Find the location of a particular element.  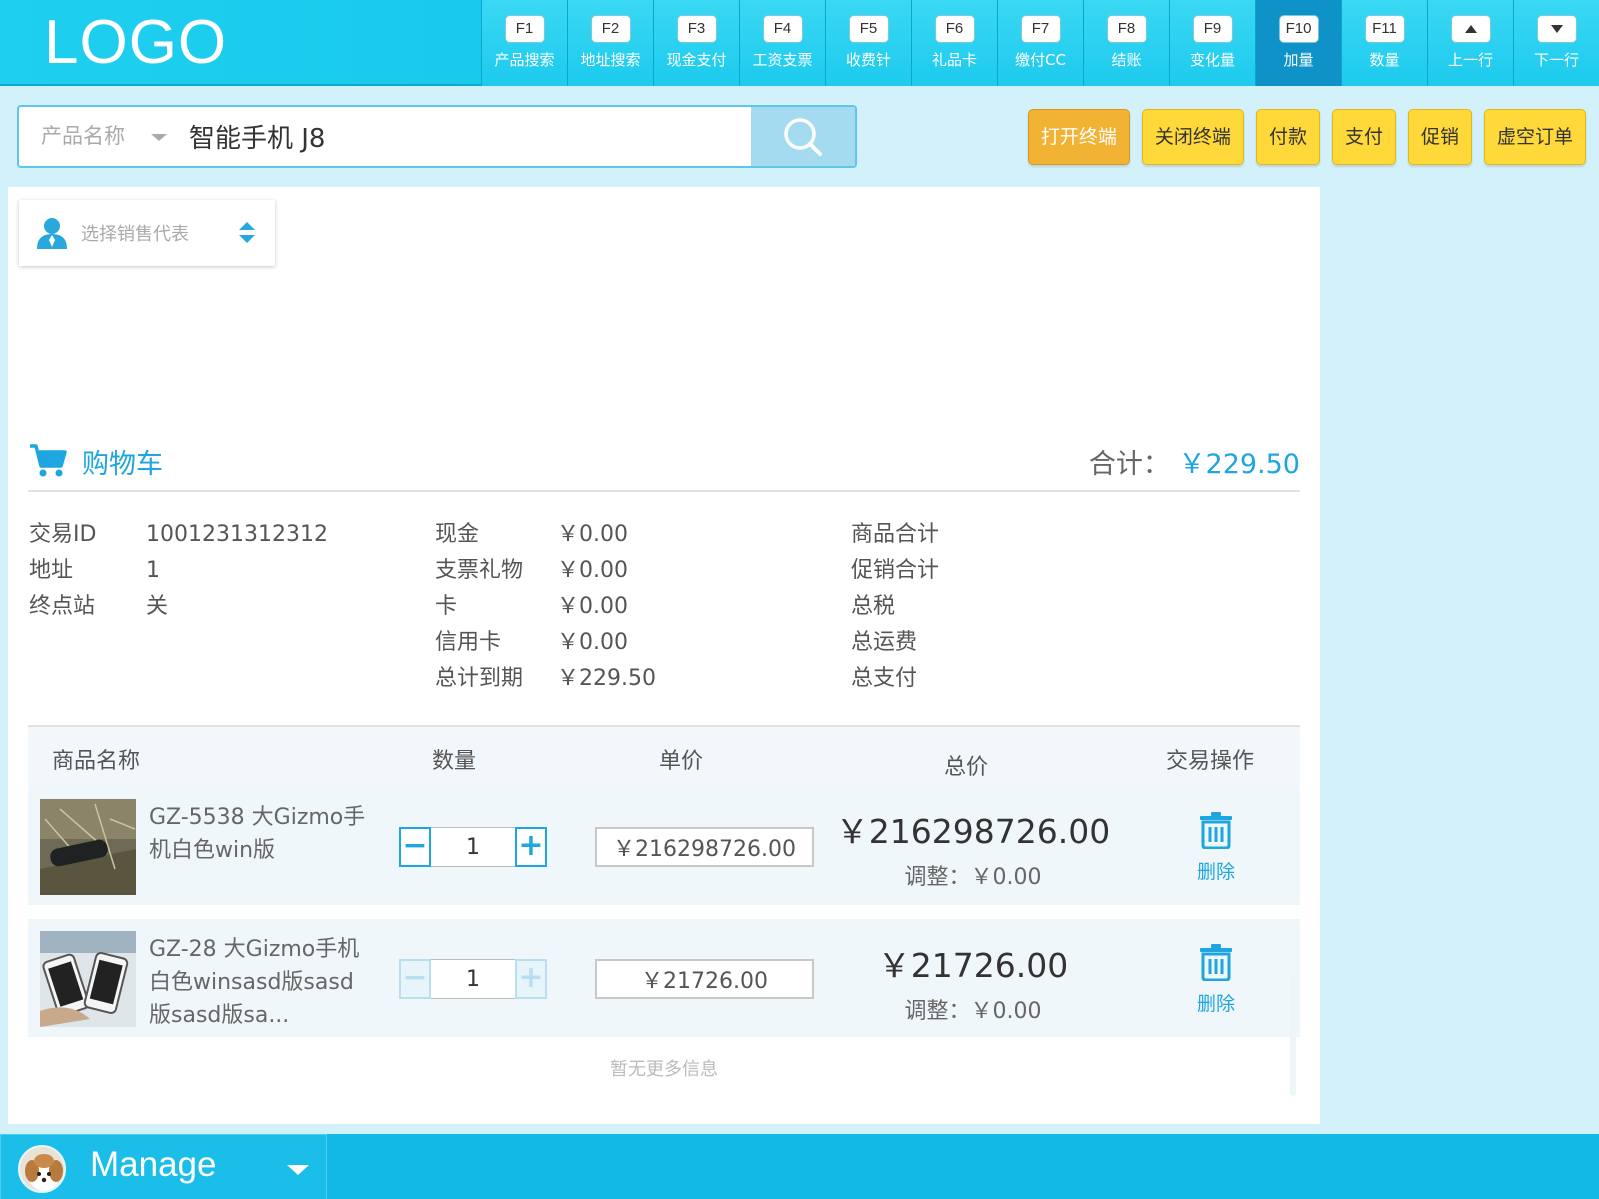

fkey-next-row: 下一行 is located at coordinates (1556, 43).